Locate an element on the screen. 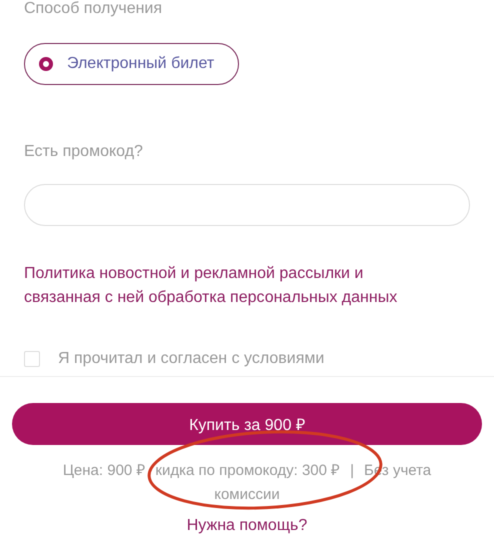  policy-link: Политика новостной и рекламной рассылки и связанная с ней обработка персональных данных is located at coordinates (234, 286).